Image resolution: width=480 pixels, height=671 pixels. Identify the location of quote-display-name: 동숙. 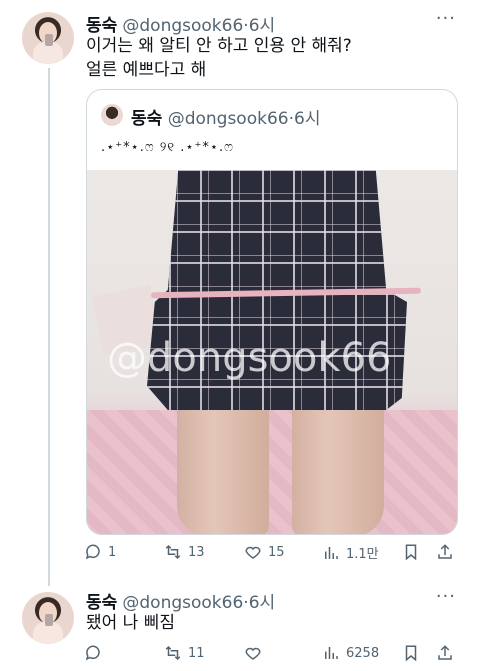
(147, 119).